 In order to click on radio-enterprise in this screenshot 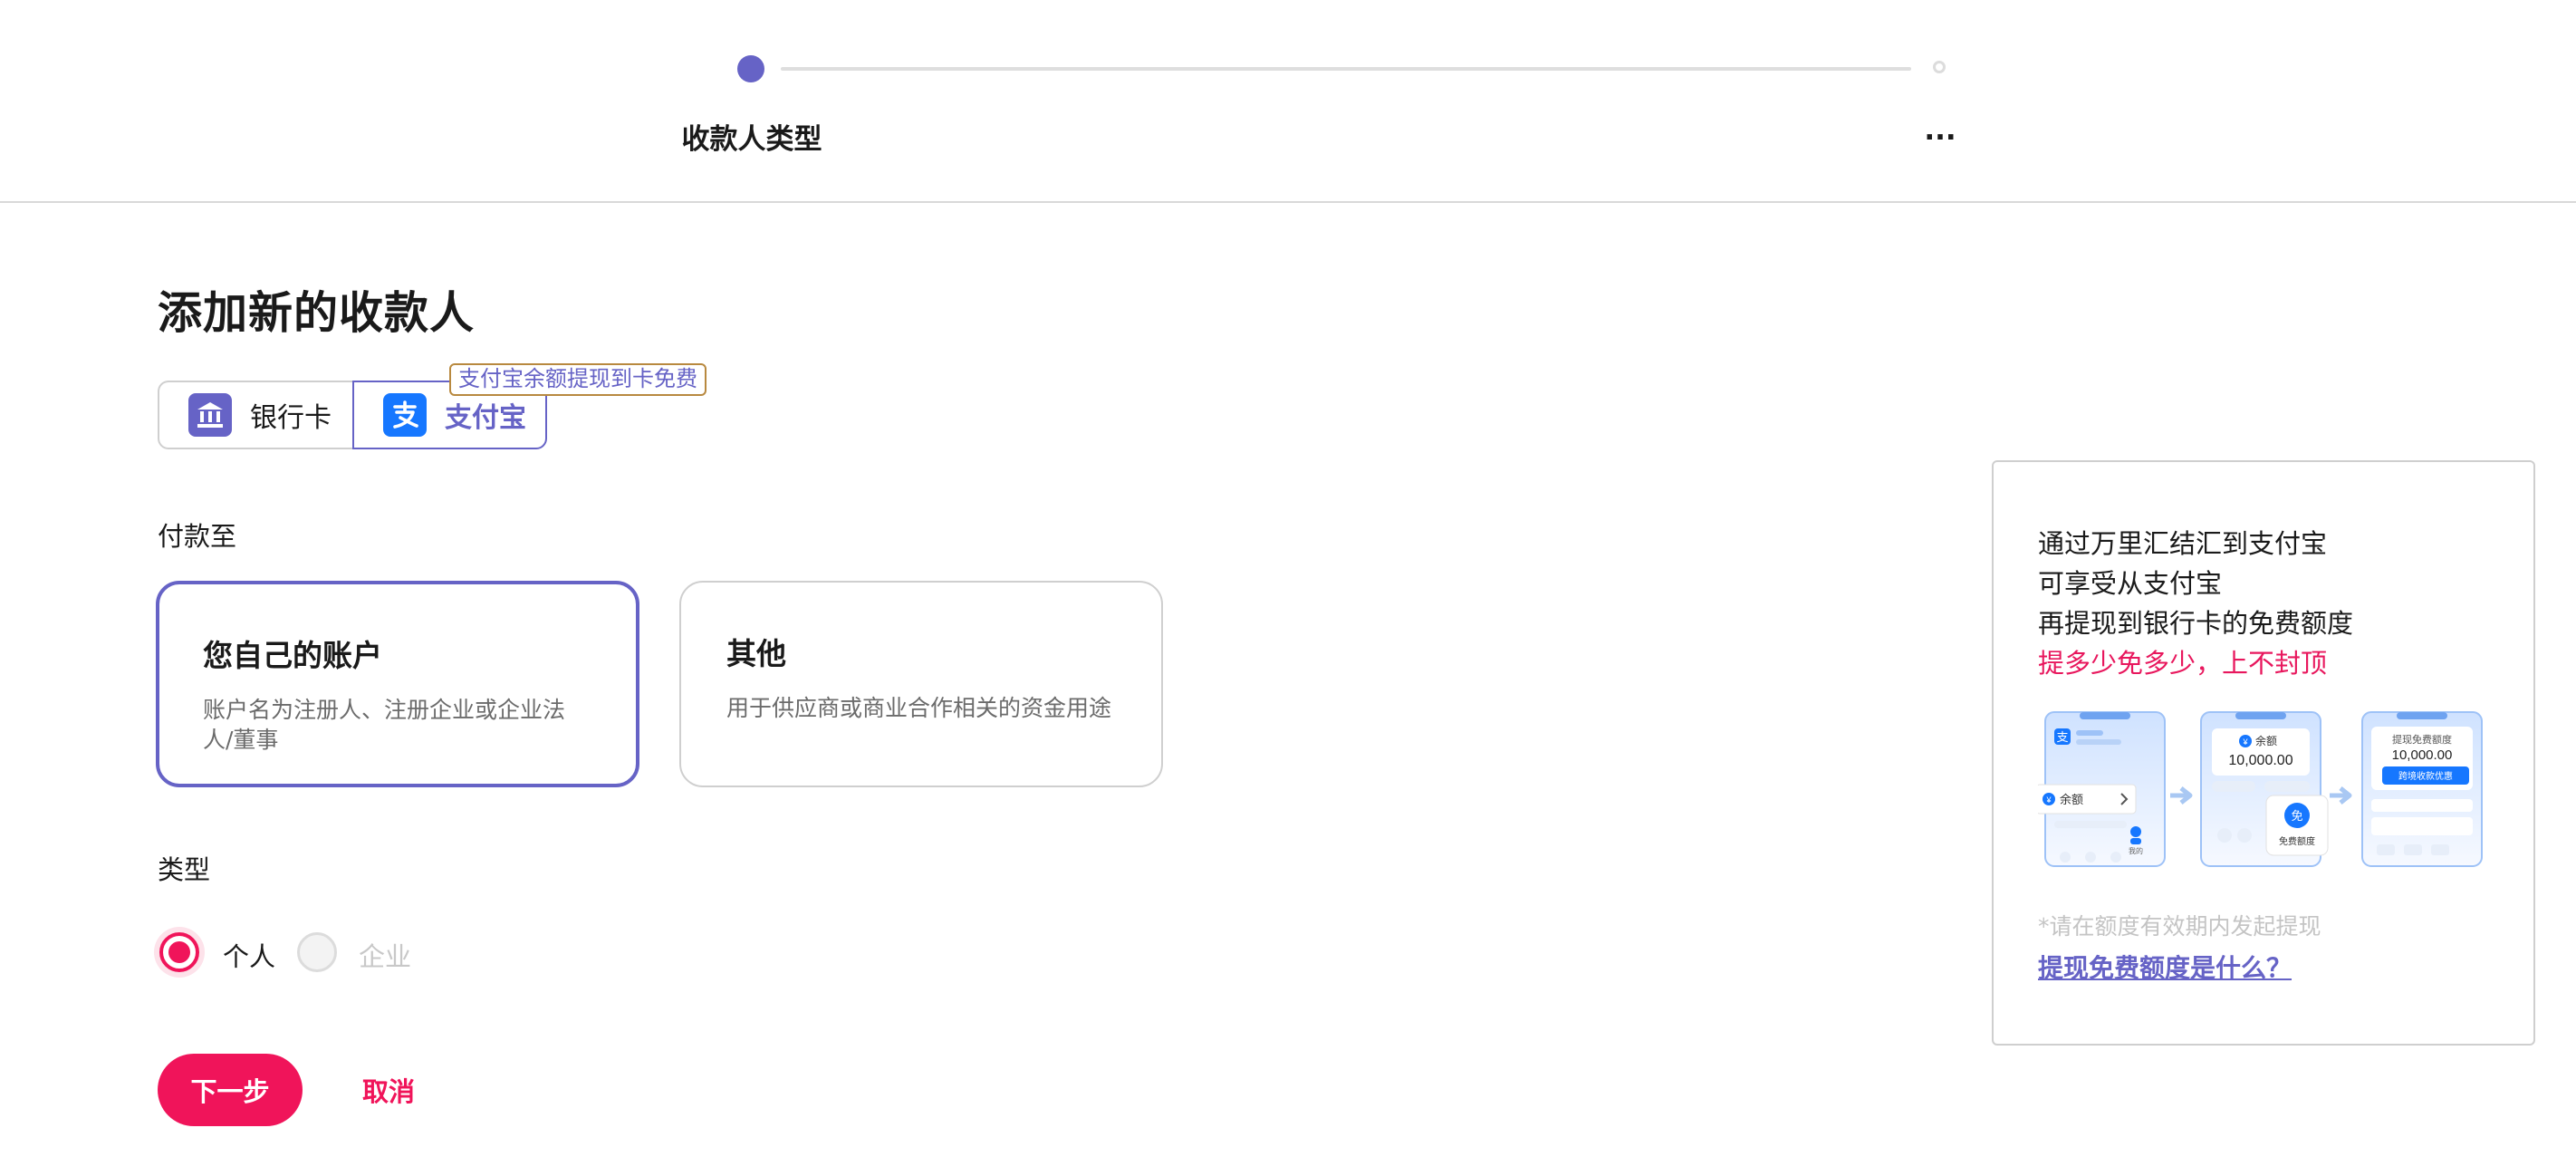, I will do `click(317, 952)`.